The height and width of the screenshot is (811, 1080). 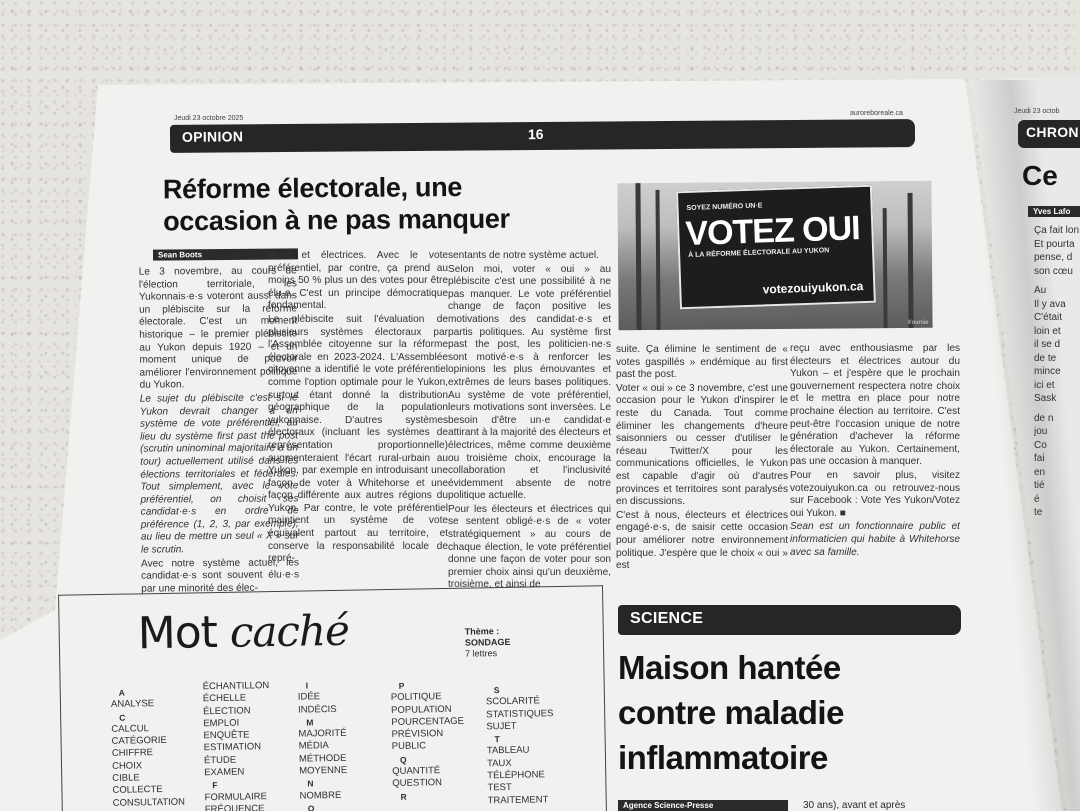 I want to click on right-page-line: ici et, so click(x=1044, y=385).